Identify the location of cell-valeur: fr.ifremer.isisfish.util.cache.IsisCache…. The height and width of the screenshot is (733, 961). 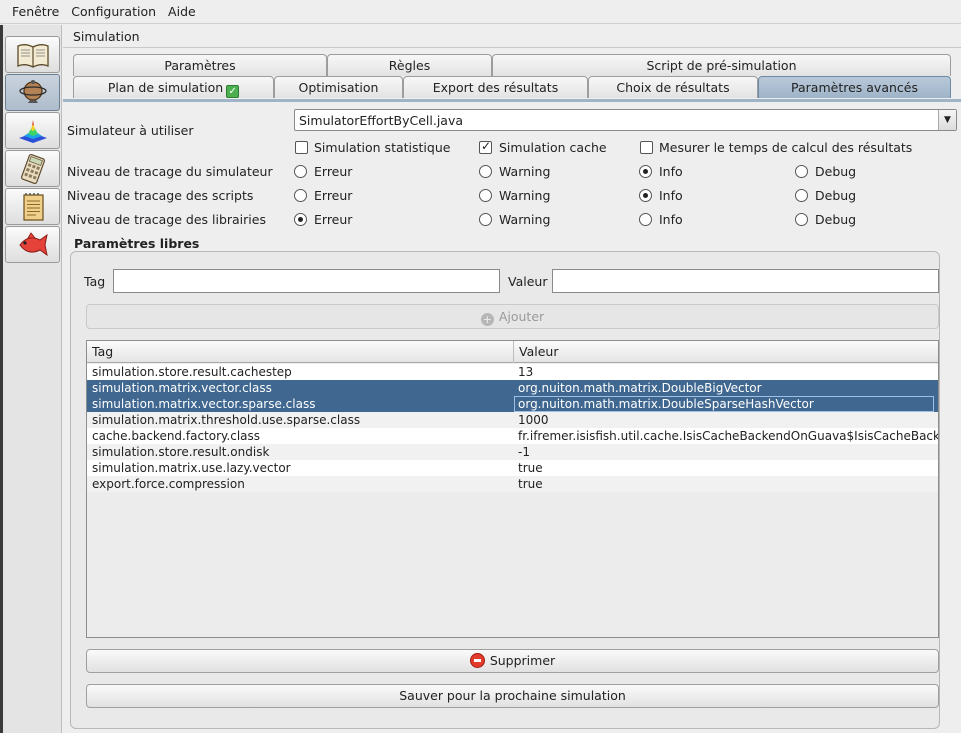
(728, 436).